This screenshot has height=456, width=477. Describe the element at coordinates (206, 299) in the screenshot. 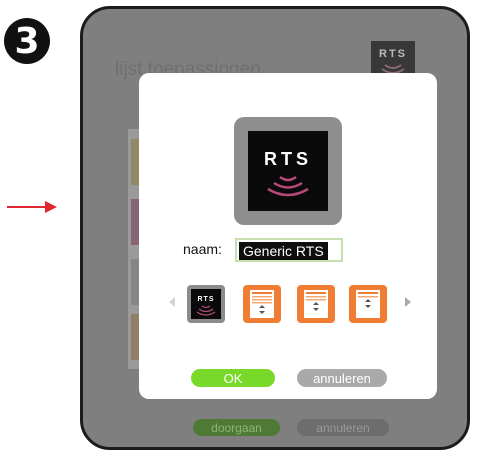

I see `rts-option-text: RTS` at that location.